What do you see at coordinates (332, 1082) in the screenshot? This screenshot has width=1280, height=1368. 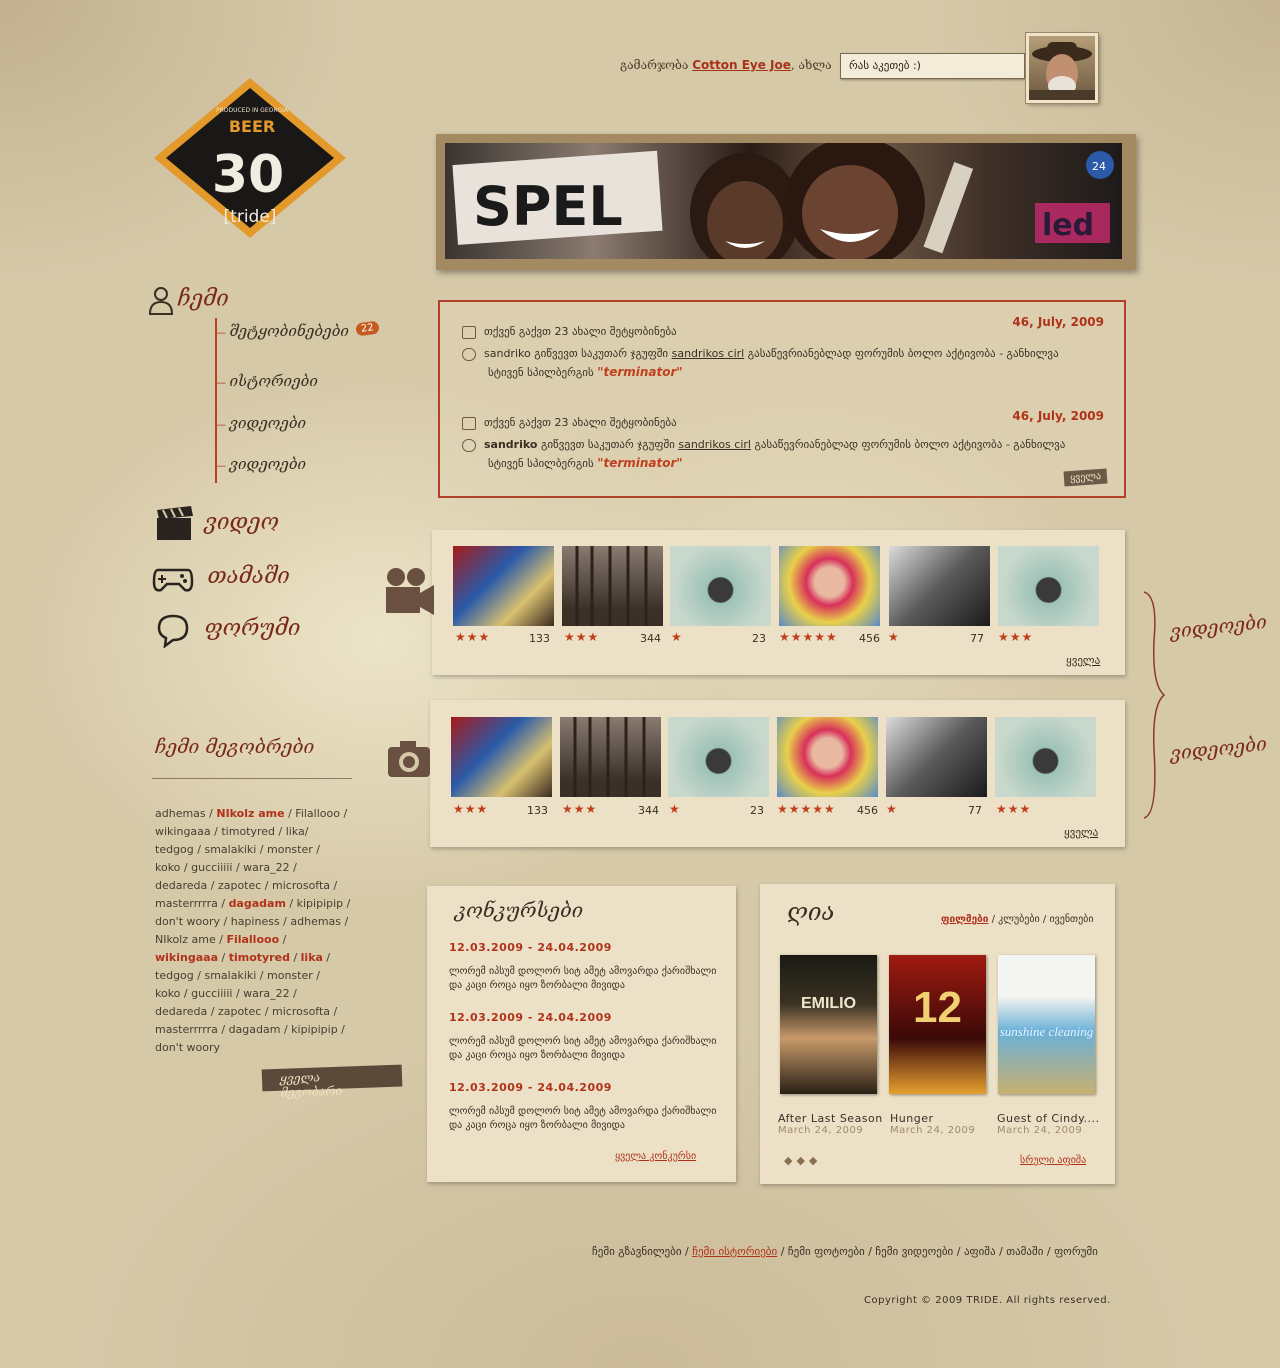 I see `all-friends-link: ყველა მეგობარი` at bounding box center [332, 1082].